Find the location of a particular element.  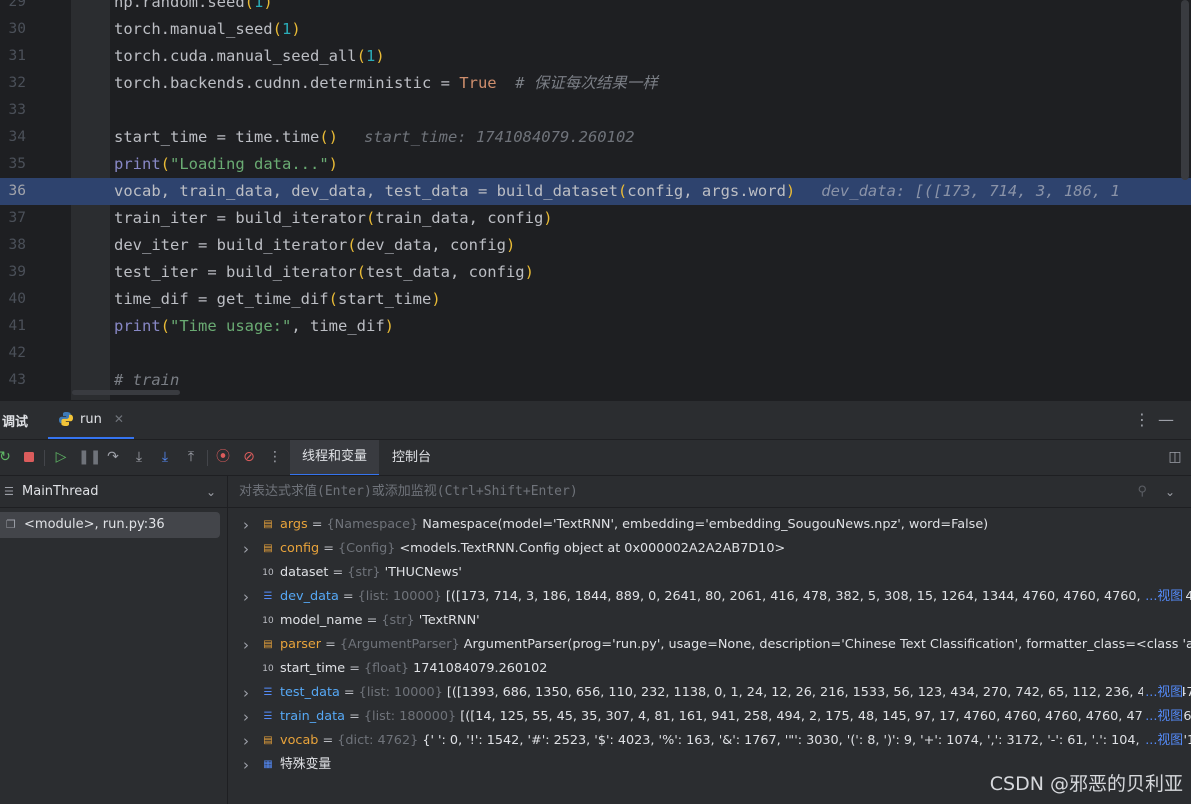

code-line: 31 torch.cuda.manual_seed_all(1) is located at coordinates (595, 56).